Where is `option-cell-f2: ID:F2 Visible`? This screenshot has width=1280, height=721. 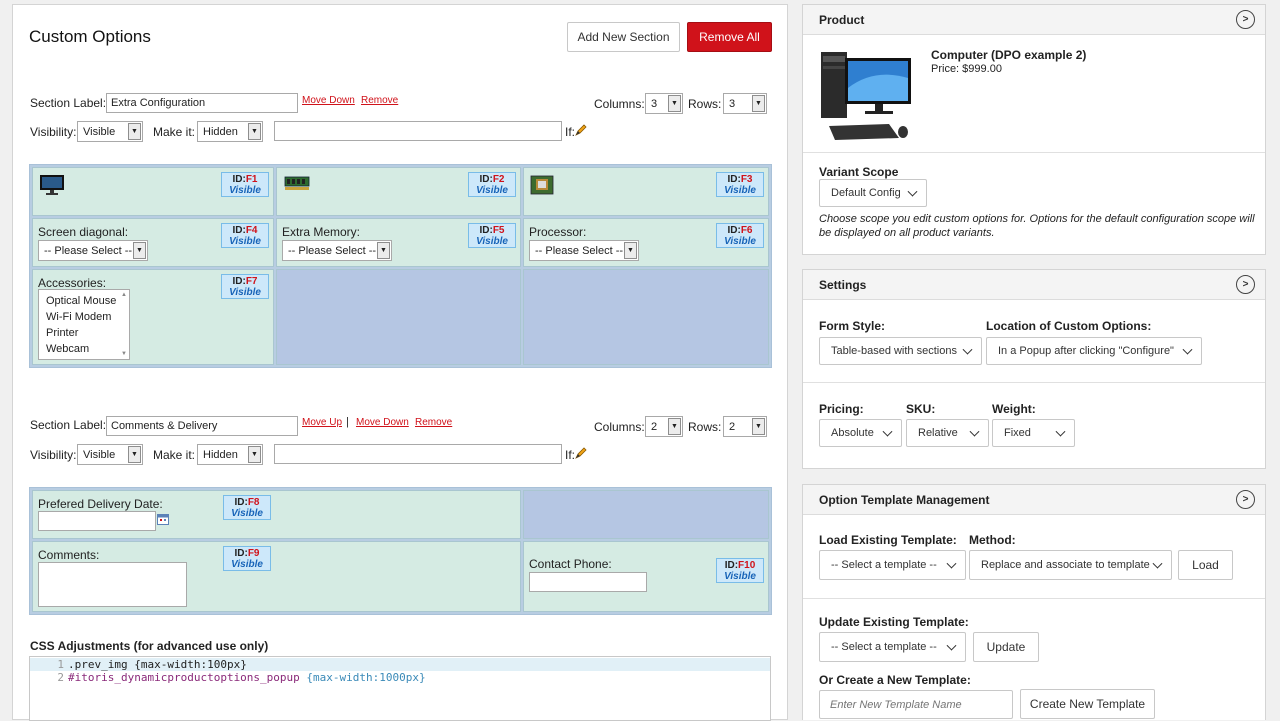
option-cell-f2: ID:F2 Visible is located at coordinates (398, 191).